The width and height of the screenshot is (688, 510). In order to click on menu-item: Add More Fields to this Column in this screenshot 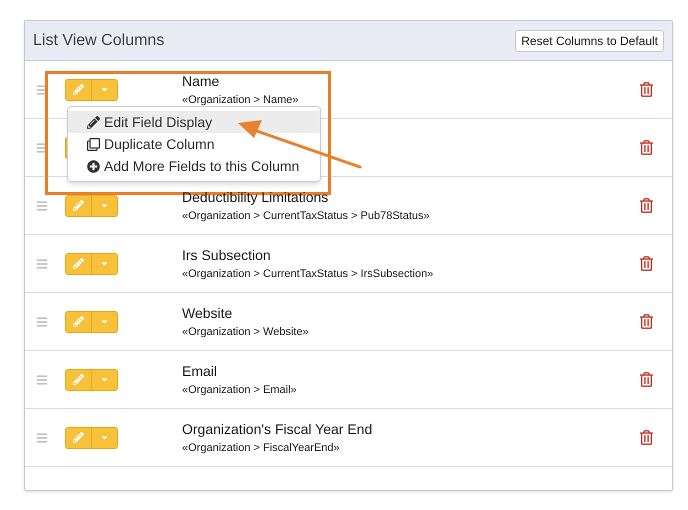, I will do `click(194, 166)`.